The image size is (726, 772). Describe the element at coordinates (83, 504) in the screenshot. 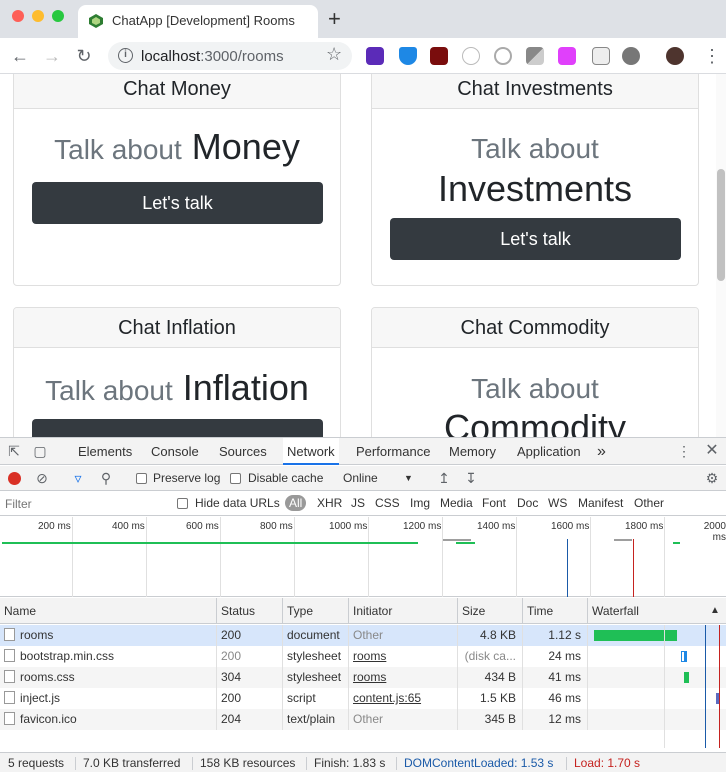

I see `filter-input` at that location.